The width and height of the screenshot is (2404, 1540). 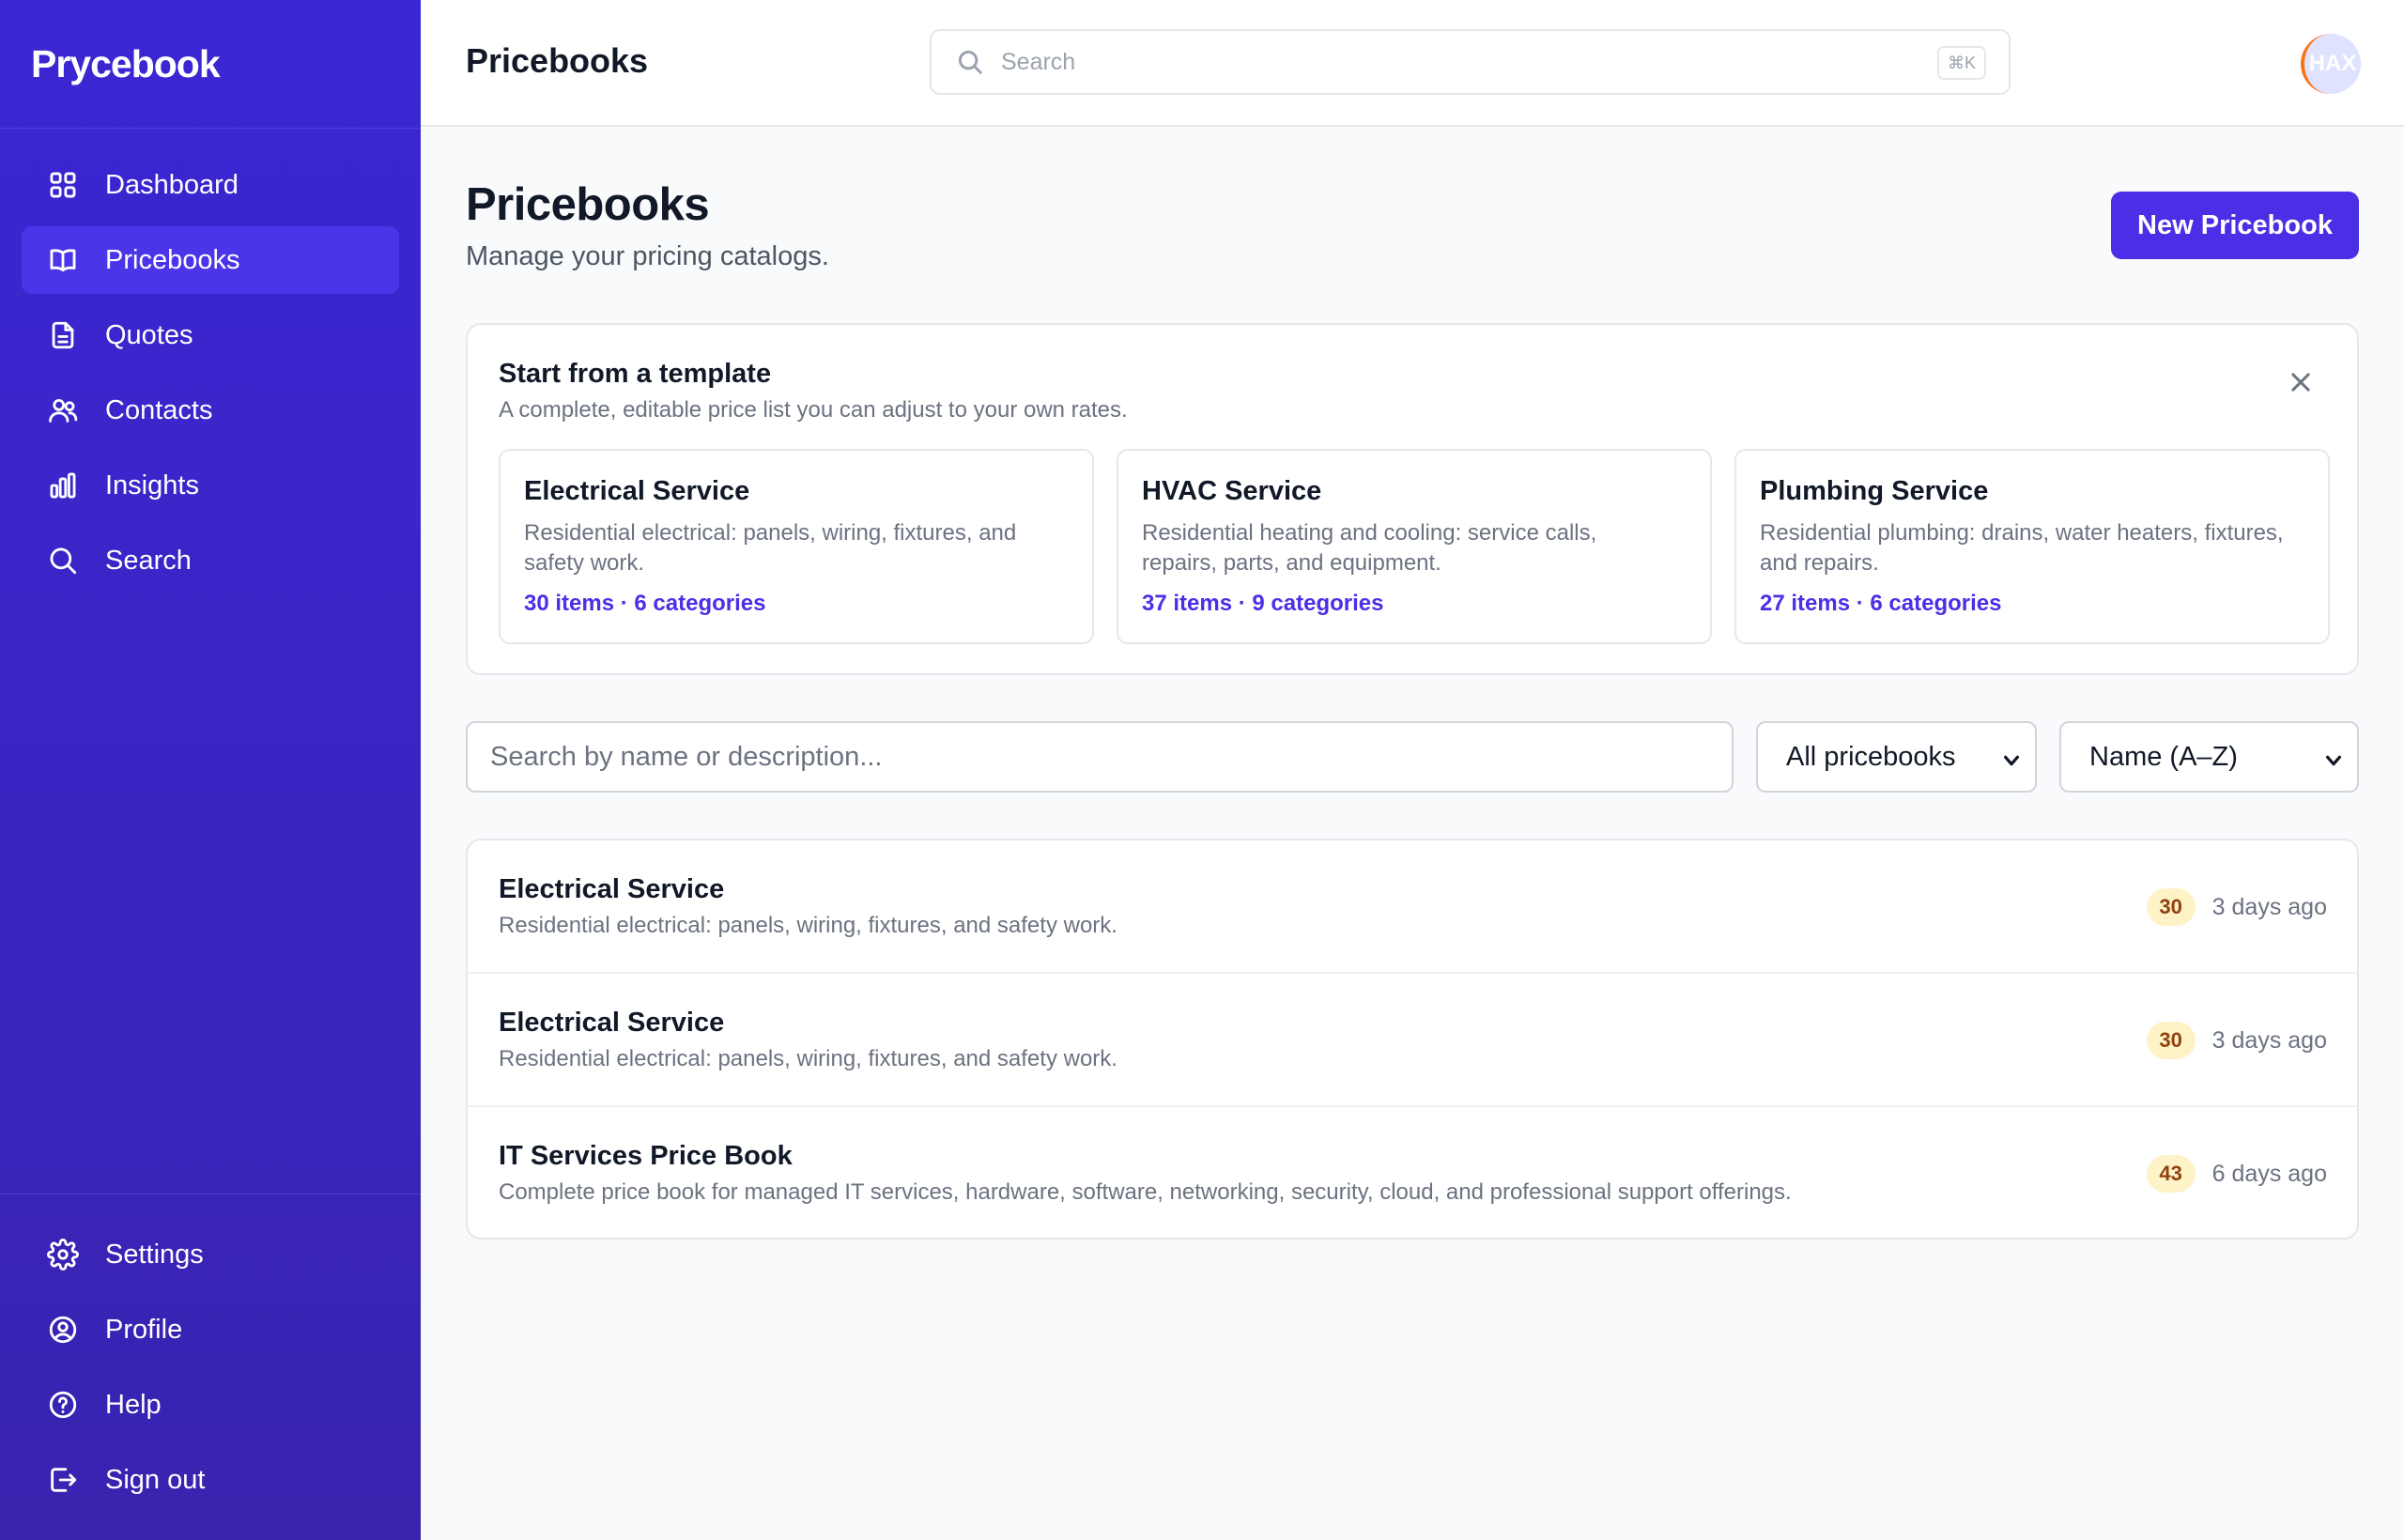 What do you see at coordinates (2301, 382) in the screenshot?
I see `close-icon` at bounding box center [2301, 382].